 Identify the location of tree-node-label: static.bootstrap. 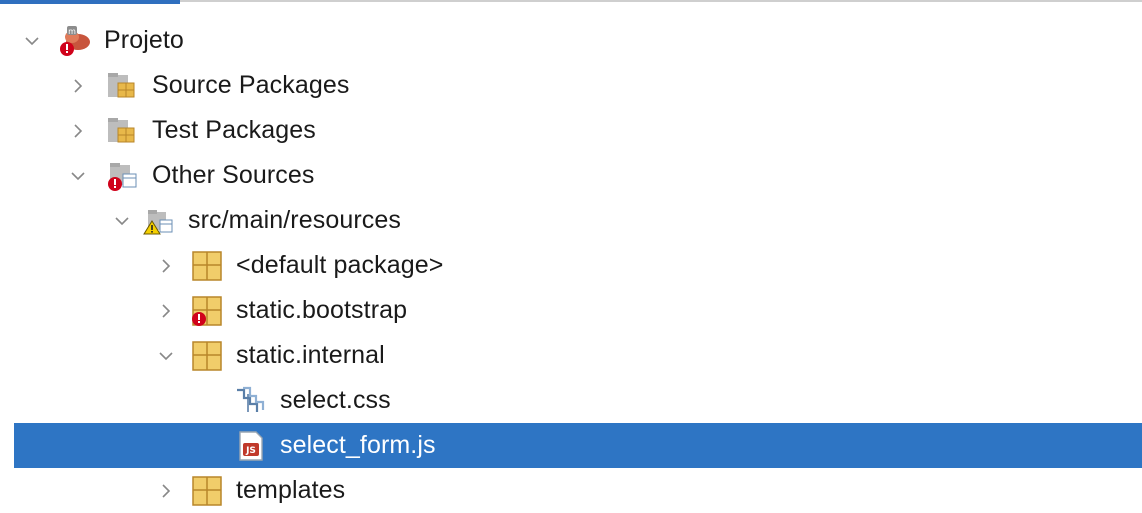
(322, 310).